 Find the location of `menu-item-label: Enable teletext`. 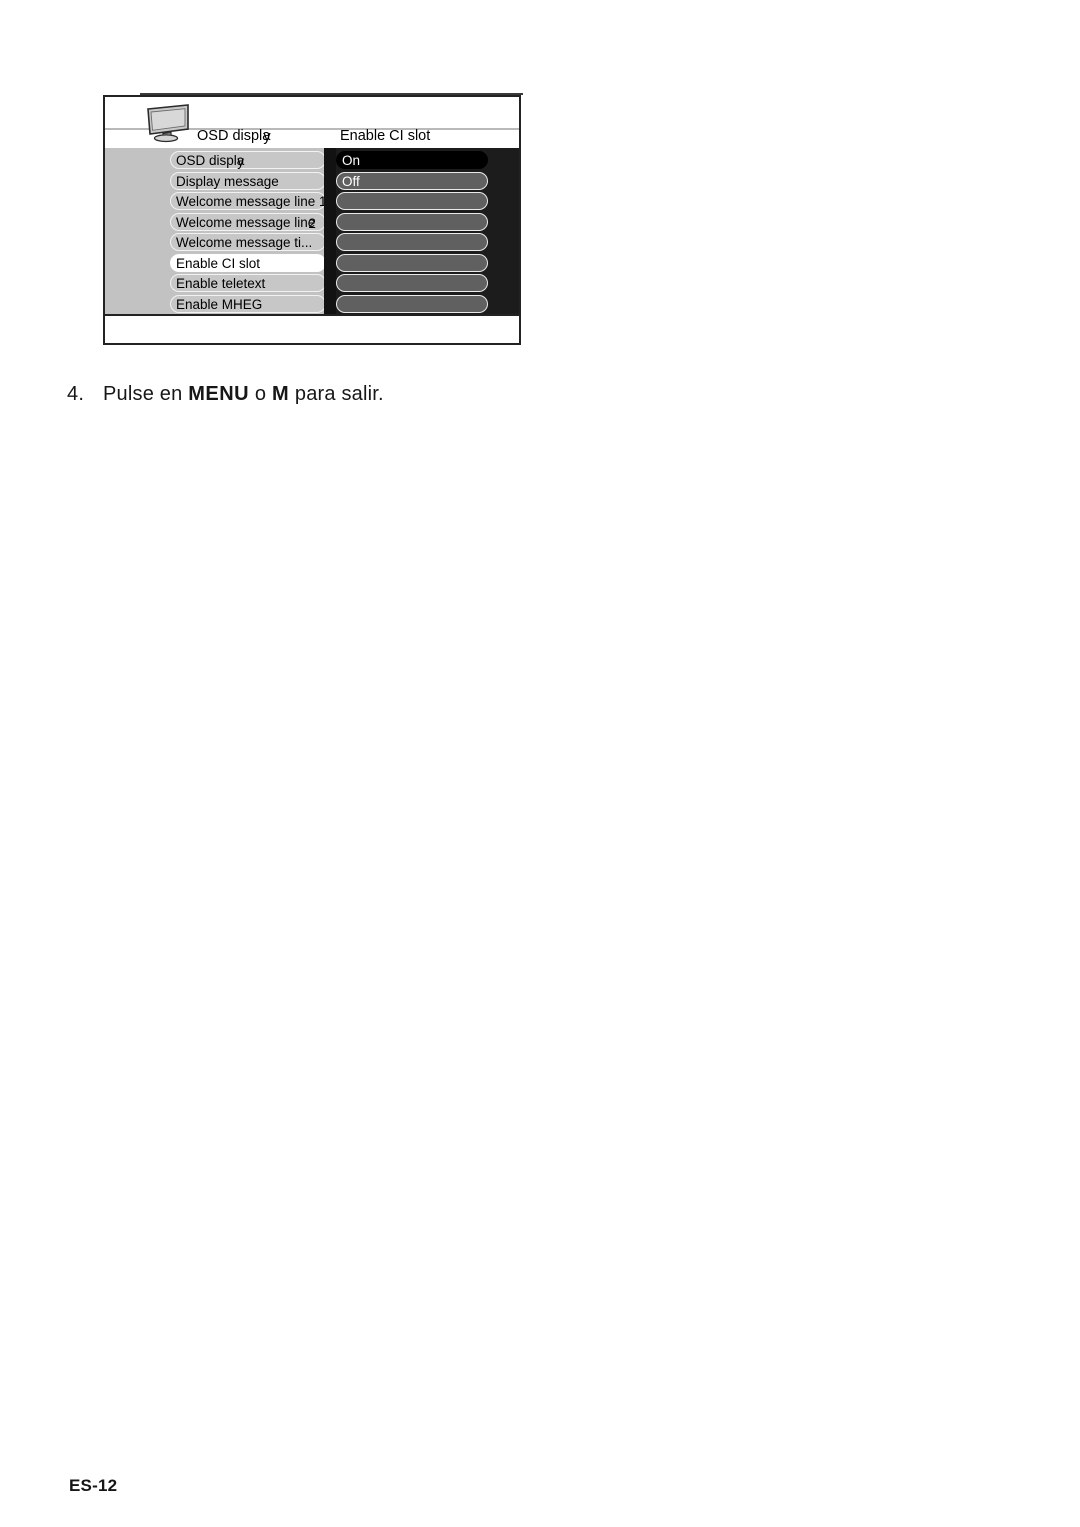

menu-item-label: Enable teletext is located at coordinates (221, 283).